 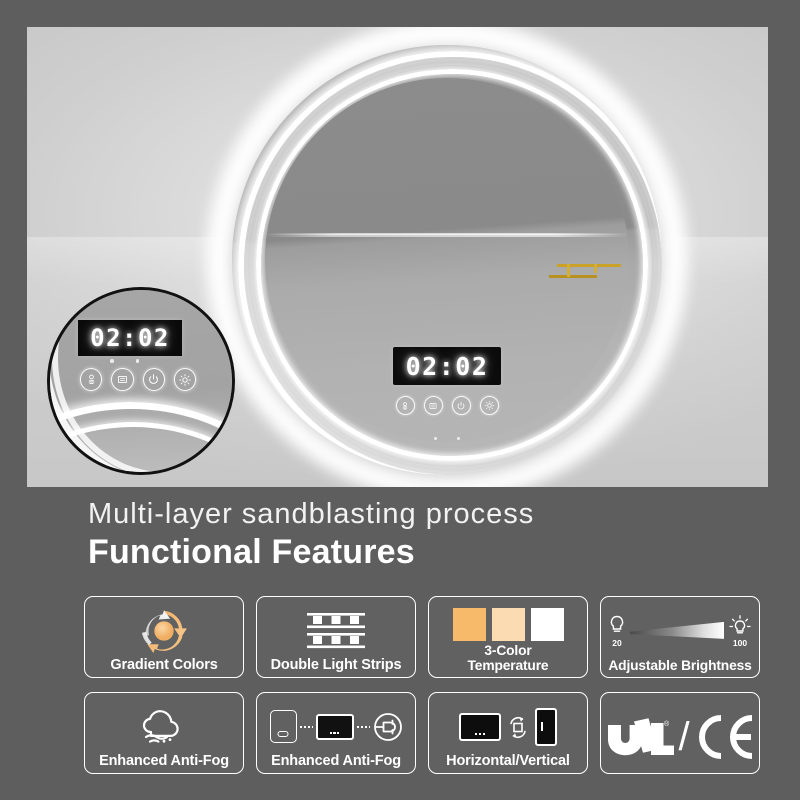 I want to click on rotate-orientation-icon, so click(x=508, y=726).